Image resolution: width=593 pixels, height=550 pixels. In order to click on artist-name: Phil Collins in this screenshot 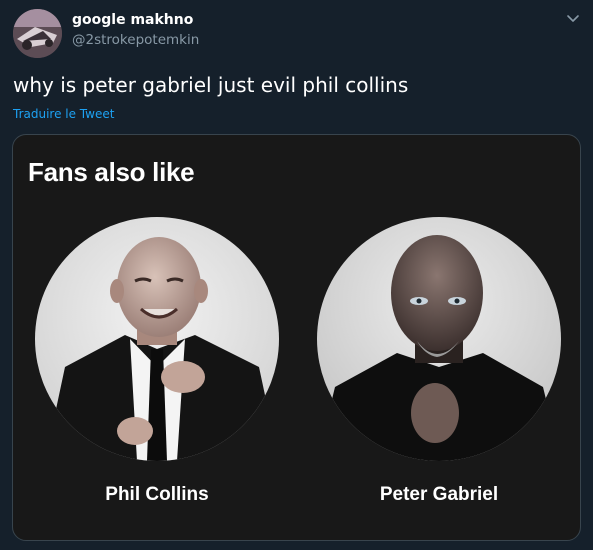, I will do `click(157, 494)`.